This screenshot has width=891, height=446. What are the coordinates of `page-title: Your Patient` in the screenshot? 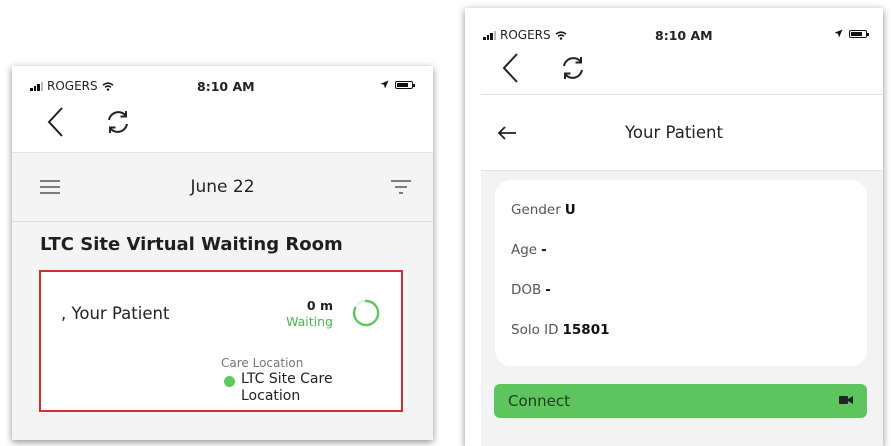 It's located at (674, 132).